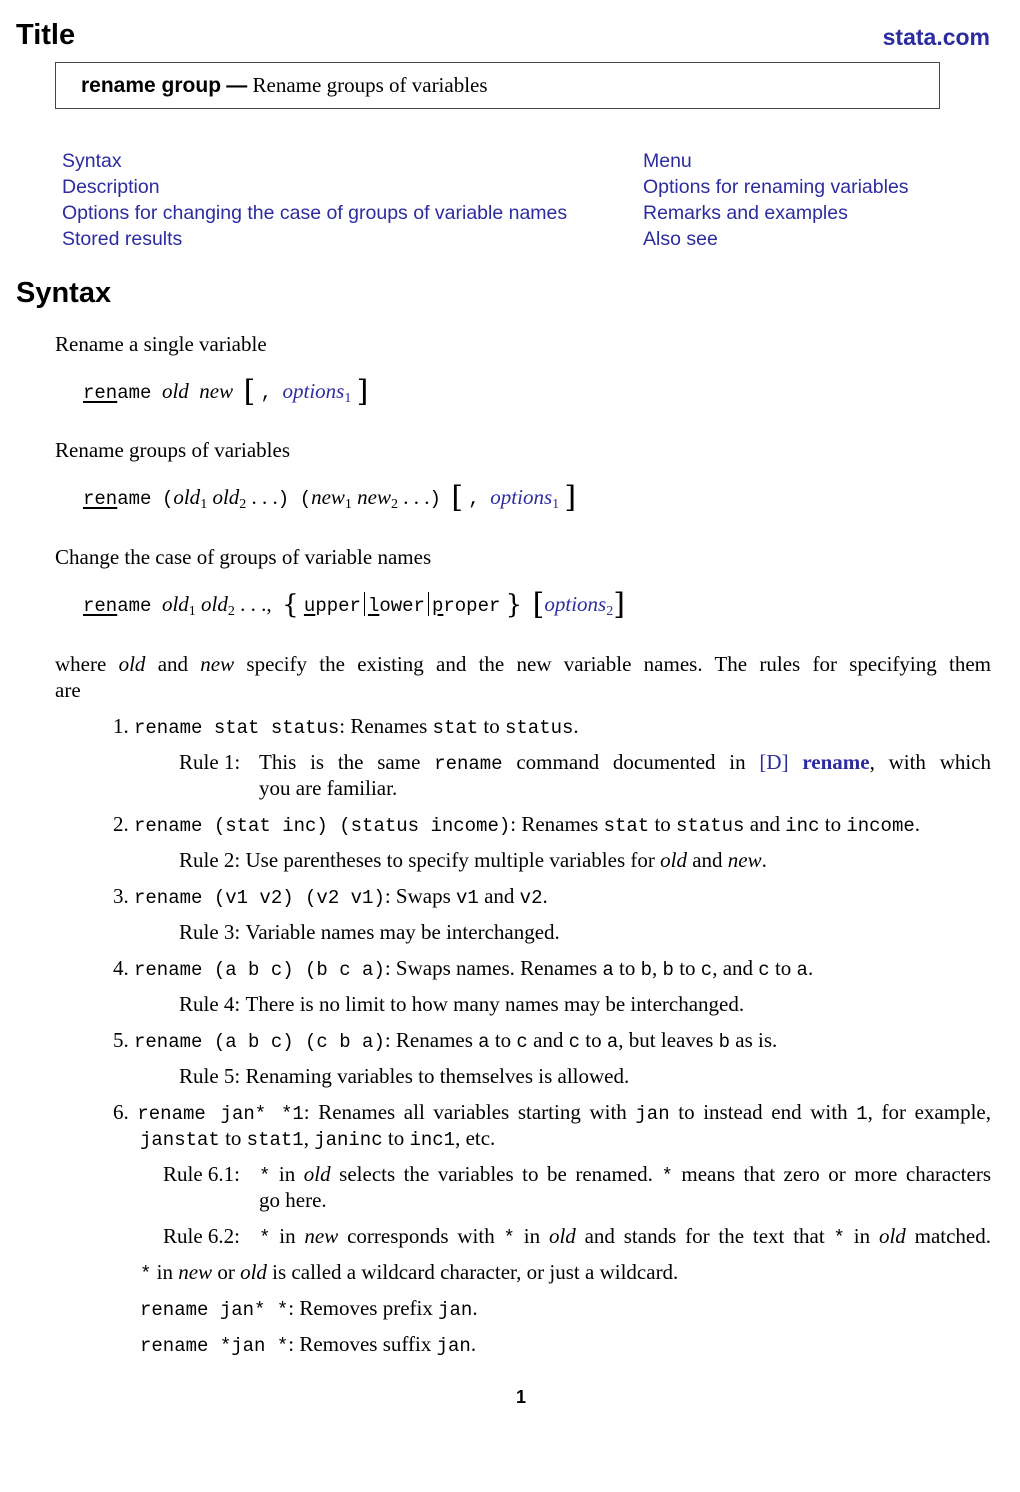  What do you see at coordinates (201, 1236) in the screenshot?
I see `rule62-label: Rule 6.2:` at bounding box center [201, 1236].